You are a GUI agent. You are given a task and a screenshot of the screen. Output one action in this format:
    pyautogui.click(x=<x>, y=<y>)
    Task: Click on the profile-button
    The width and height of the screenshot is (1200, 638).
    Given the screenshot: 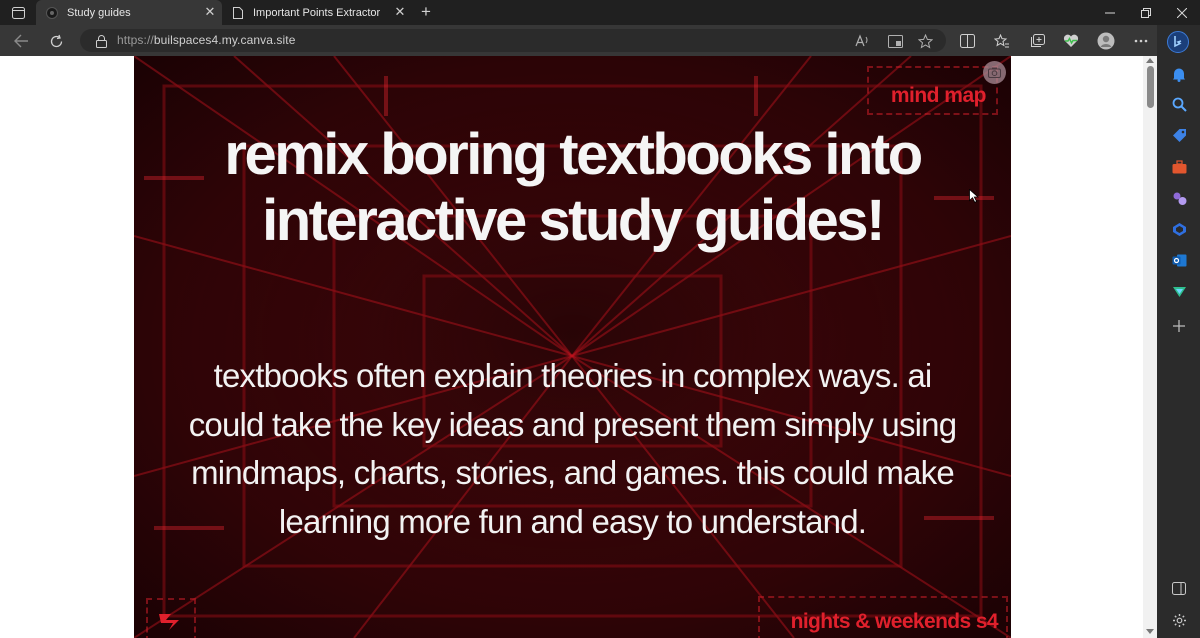 What is the action you would take?
    pyautogui.click(x=1106, y=41)
    